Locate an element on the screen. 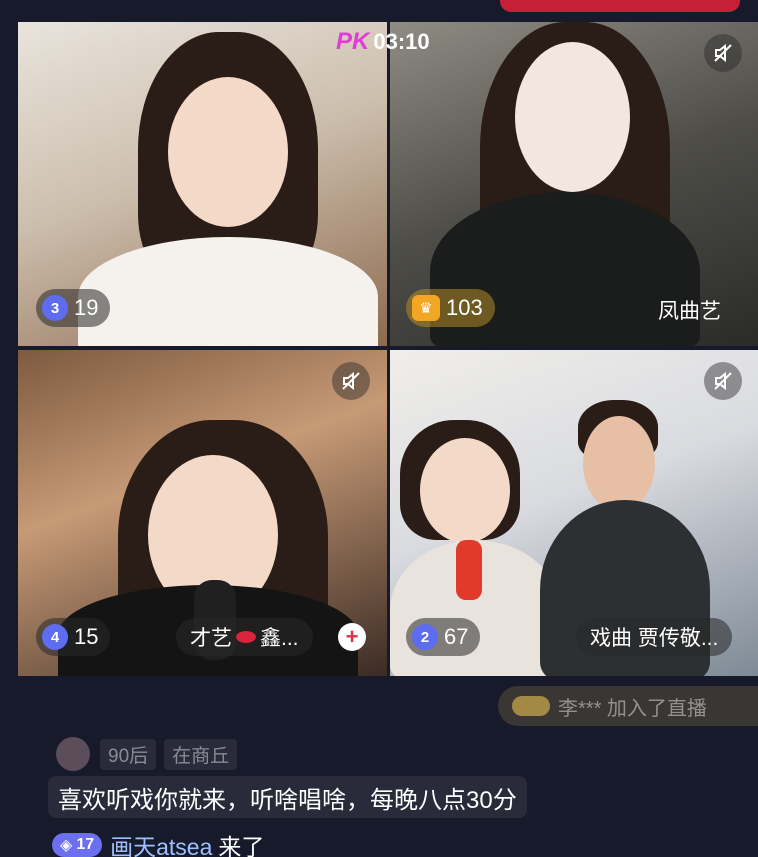  user-level-badge: ◈ 17 is located at coordinates (77, 845).